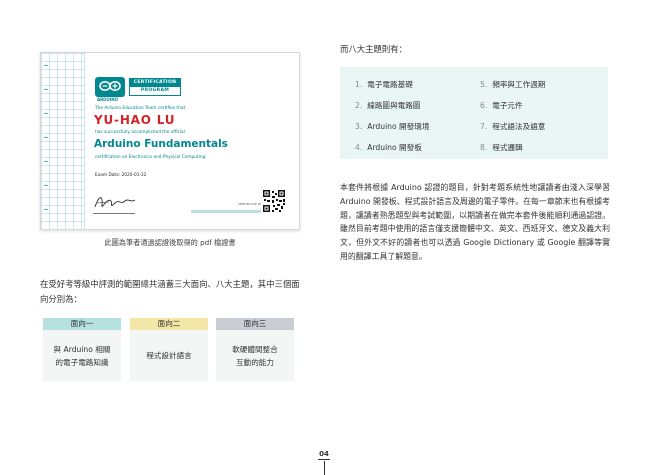  I want to click on qr-code-icon, so click(274, 201).